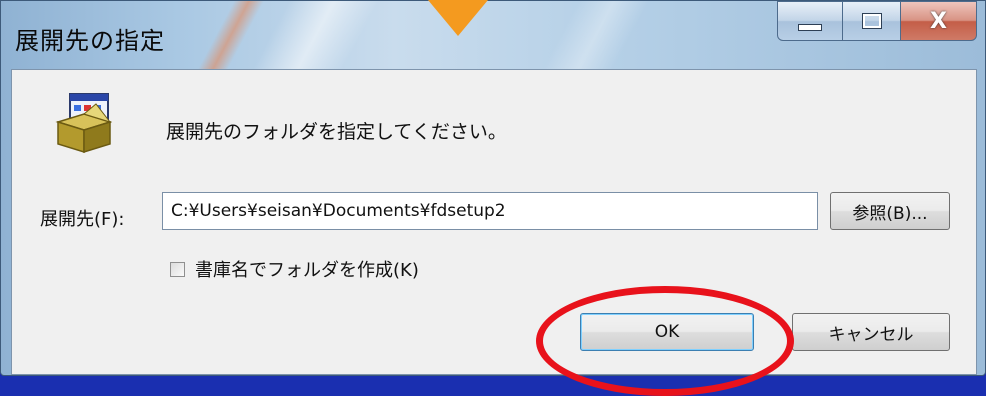 This screenshot has width=986, height=396. What do you see at coordinates (810, 27) in the screenshot?
I see `minimize-icon` at bounding box center [810, 27].